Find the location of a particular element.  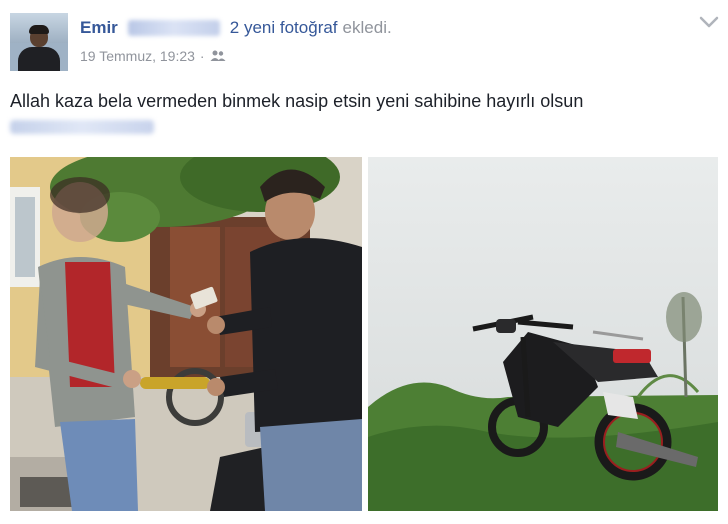

post-headline: Emir 2 yeni fotoğraf ekledi. is located at coordinates (236, 28).